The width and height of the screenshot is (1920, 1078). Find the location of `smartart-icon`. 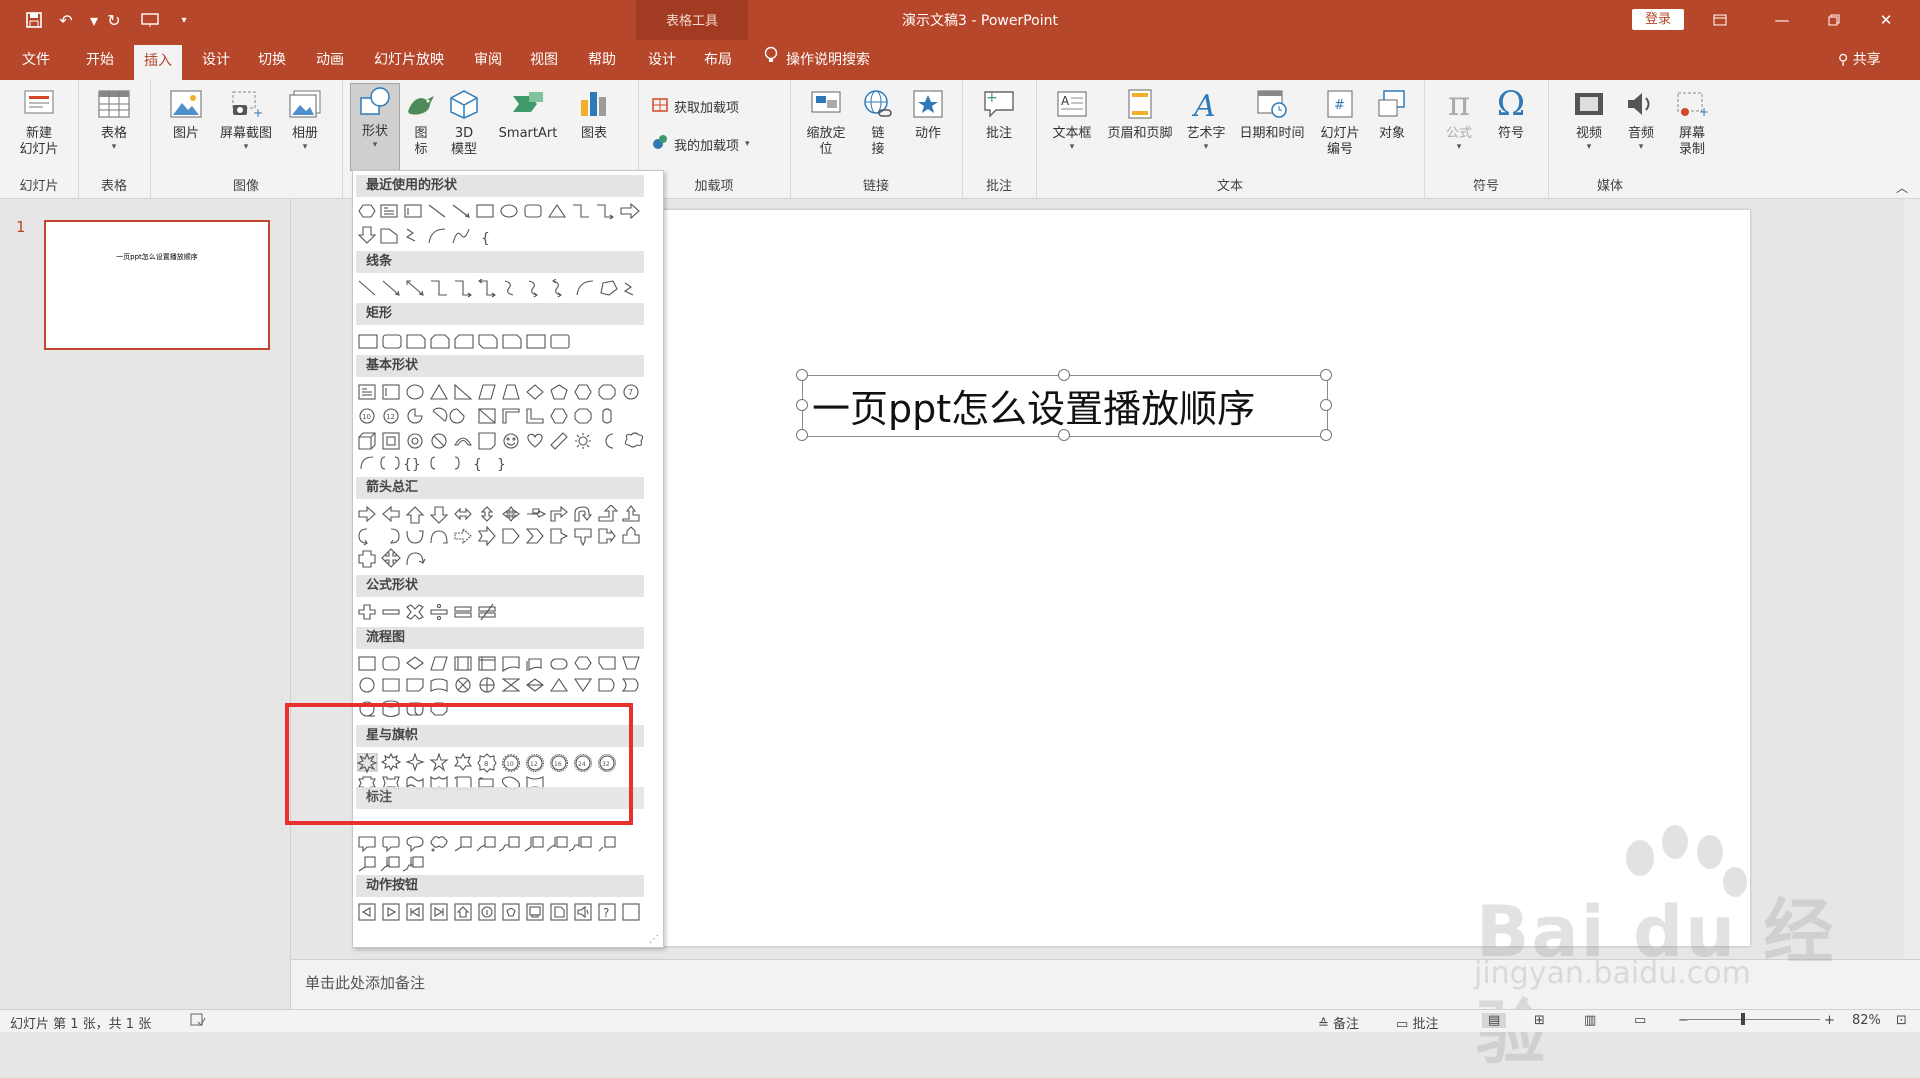

smartart-icon is located at coordinates (528, 104).